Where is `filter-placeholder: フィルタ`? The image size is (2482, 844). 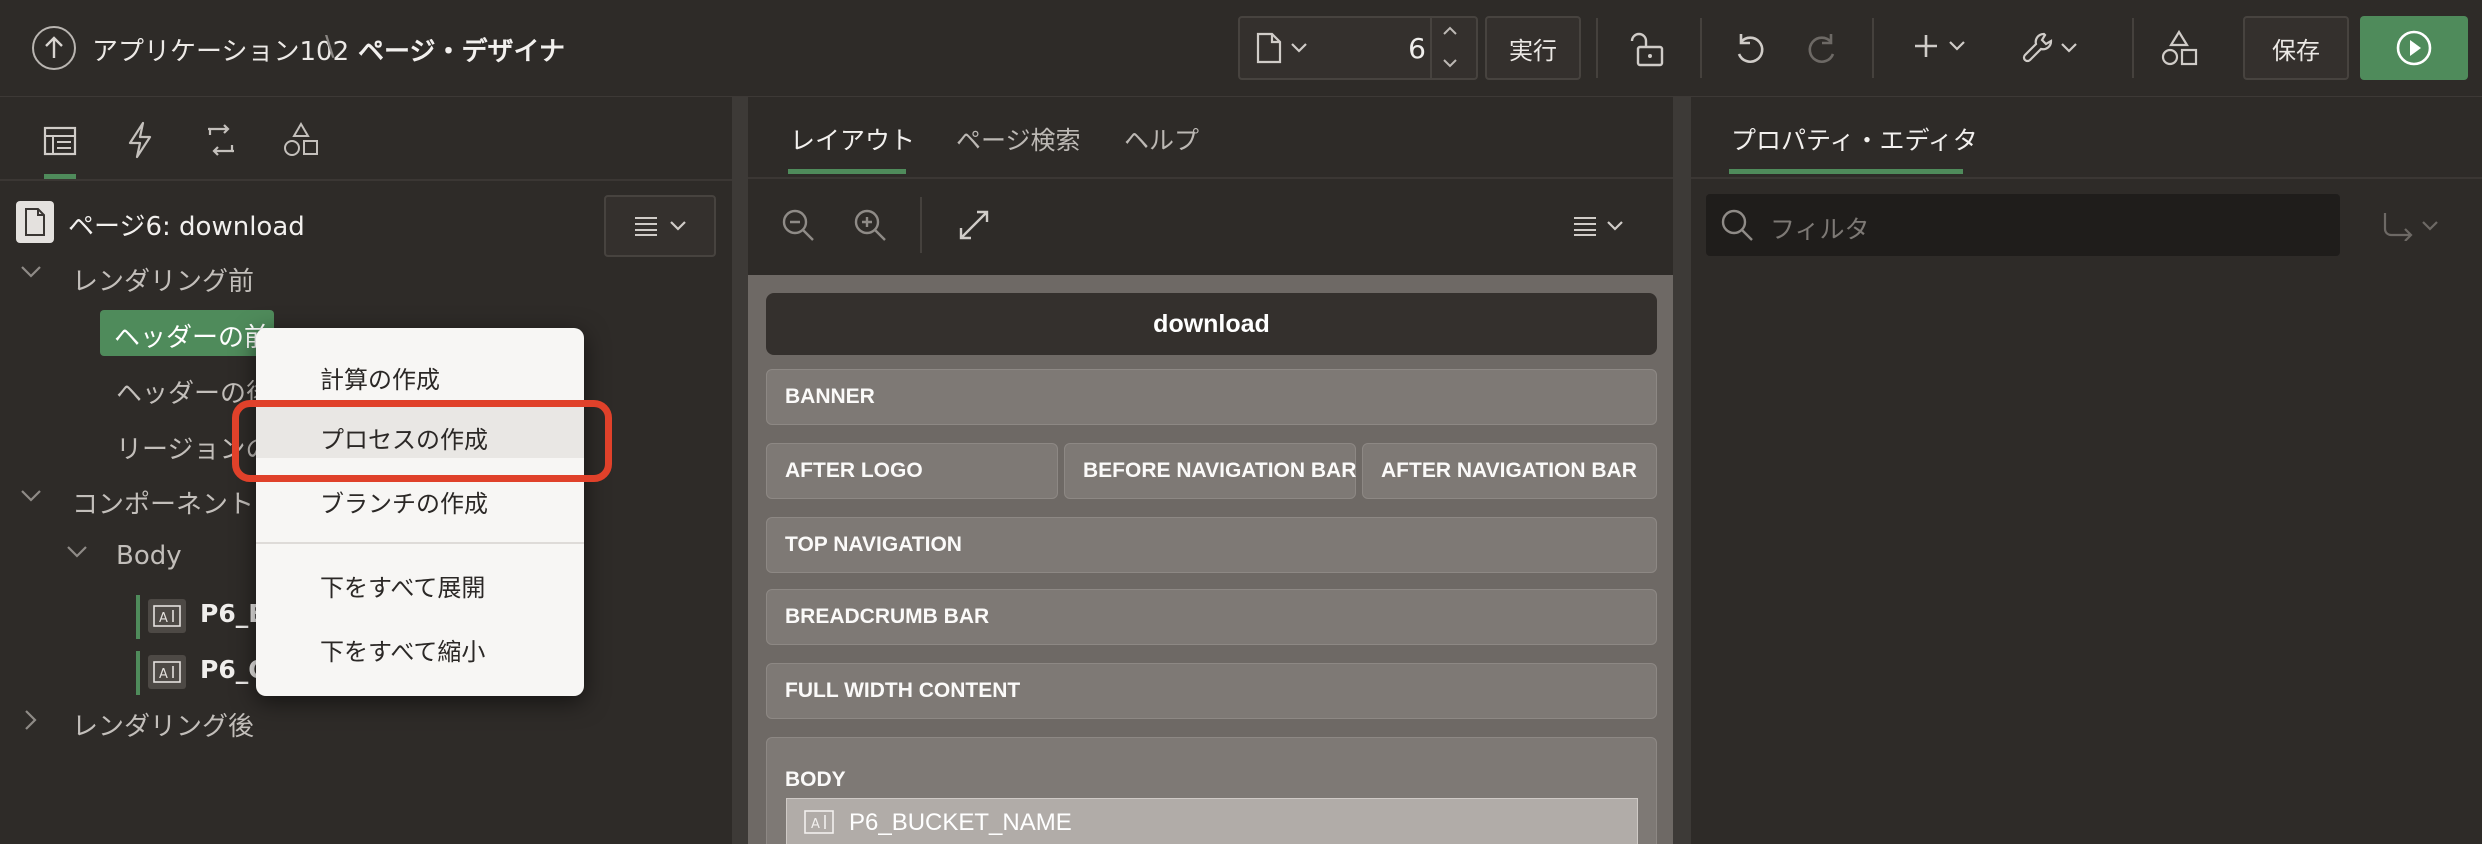 filter-placeholder: フィルタ is located at coordinates (1820, 229).